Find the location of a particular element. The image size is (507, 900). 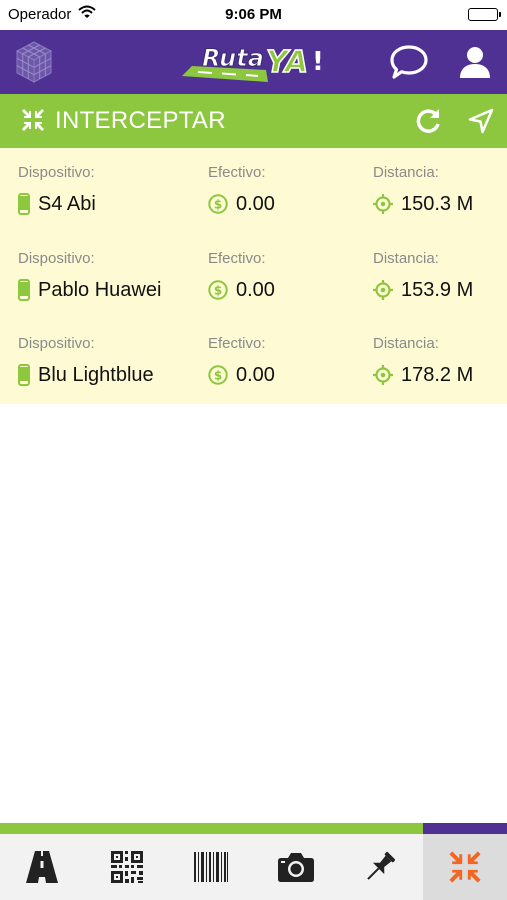

device-name: S4 Abi is located at coordinates (67, 203).